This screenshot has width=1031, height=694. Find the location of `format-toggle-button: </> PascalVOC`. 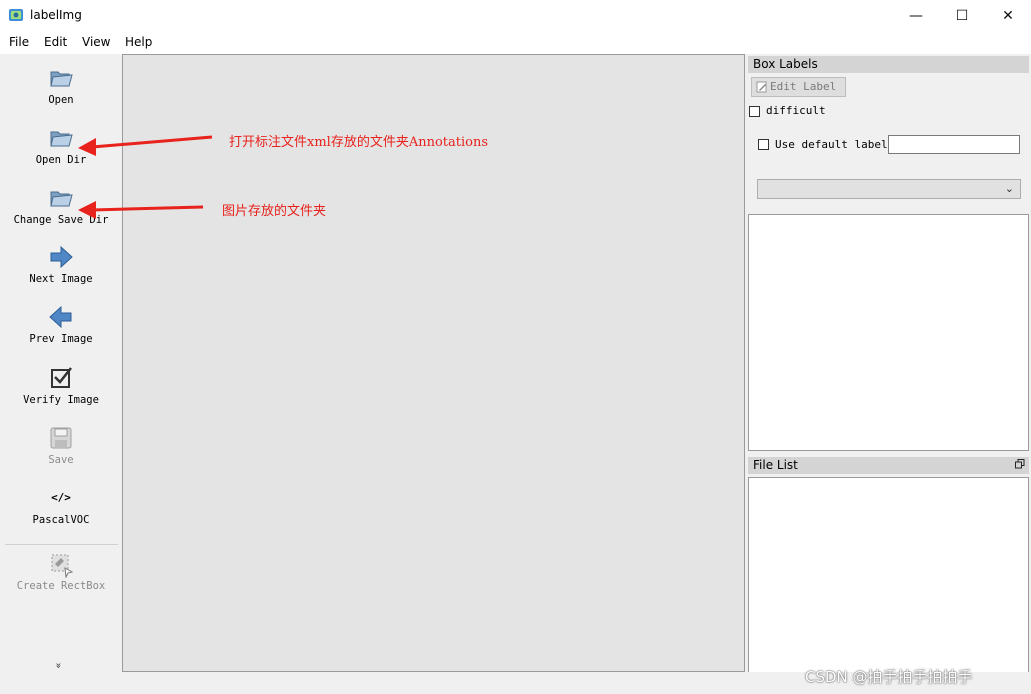

format-toggle-button: </> PascalVOC is located at coordinates (61, 505).